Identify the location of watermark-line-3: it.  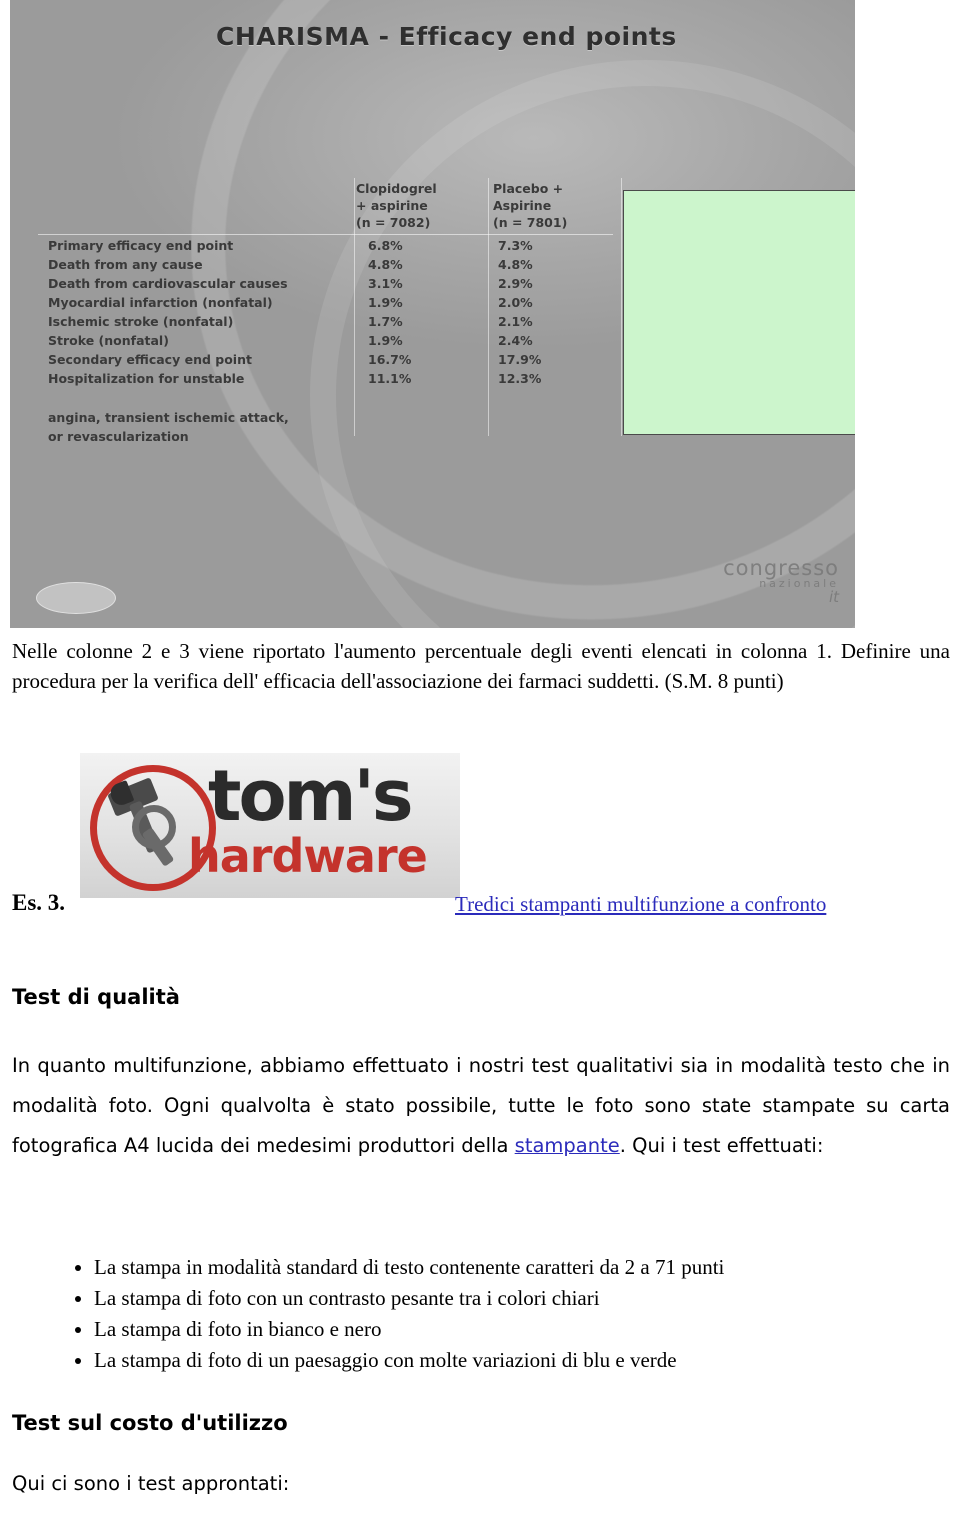
(833, 597).